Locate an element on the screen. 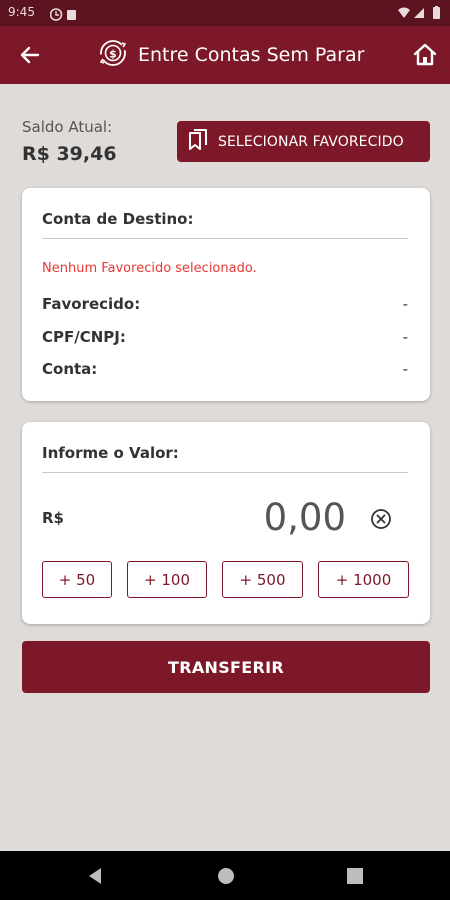 Image resolution: width=450 pixels, height=900 pixels. android-nav-bar is located at coordinates (225, 875).